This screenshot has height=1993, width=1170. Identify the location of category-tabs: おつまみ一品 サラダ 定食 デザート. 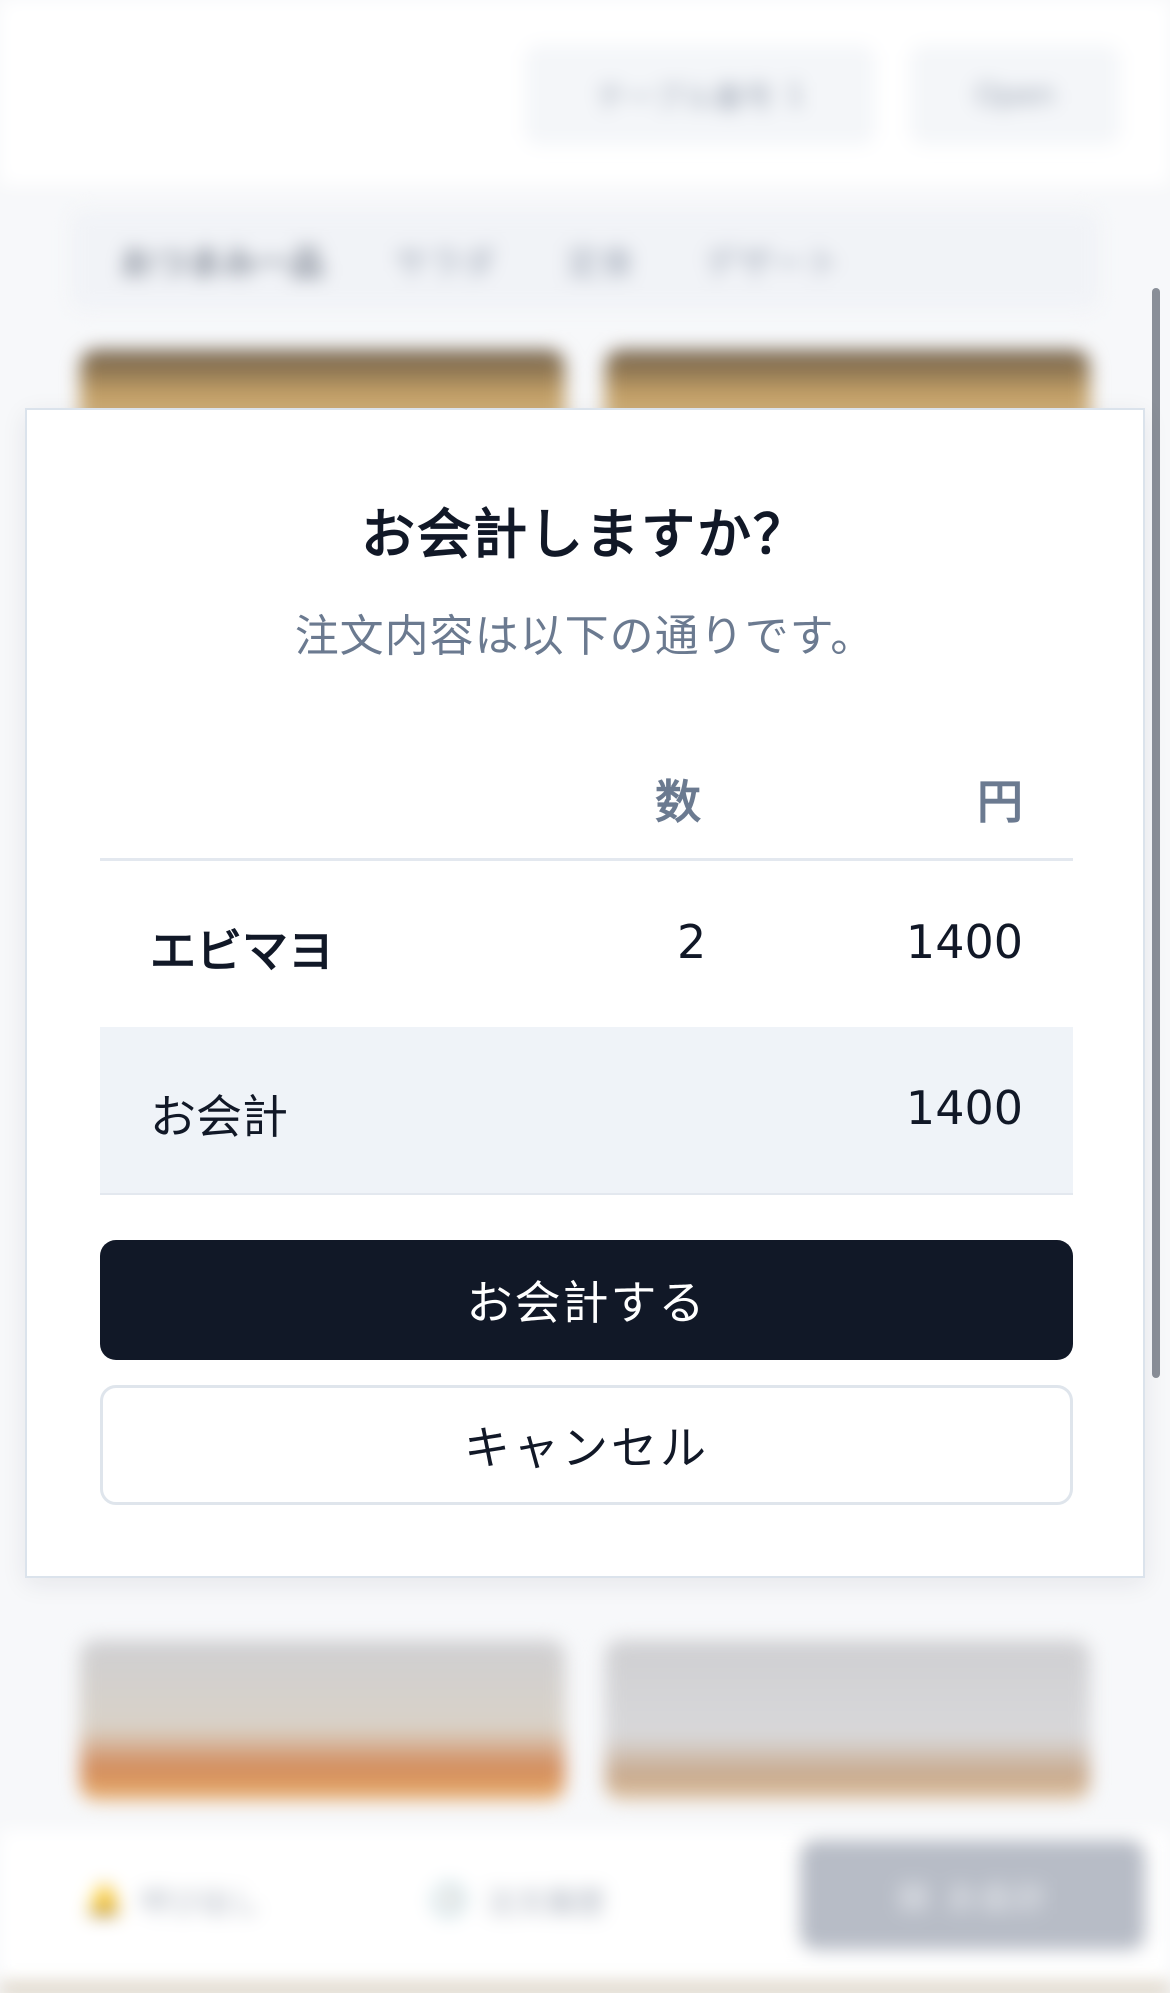
(585, 260).